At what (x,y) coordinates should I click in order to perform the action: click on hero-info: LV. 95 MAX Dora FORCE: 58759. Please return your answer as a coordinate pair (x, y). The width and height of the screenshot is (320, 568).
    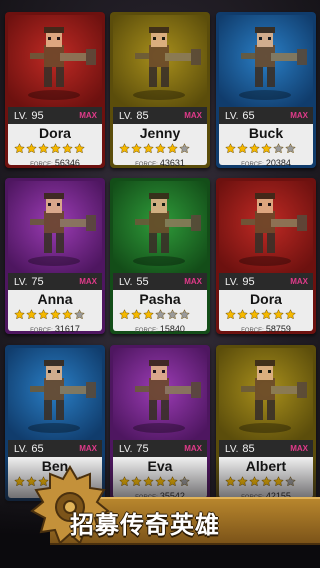
    Looking at the image, I should click on (266, 303).